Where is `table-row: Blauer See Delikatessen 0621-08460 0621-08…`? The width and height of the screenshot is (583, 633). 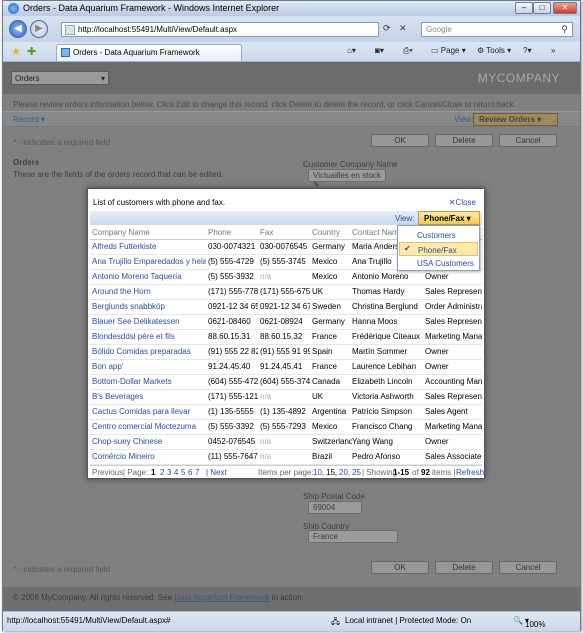 table-row: Blauer See Delikatessen 0621-08460 0621-08… is located at coordinates (286, 322).